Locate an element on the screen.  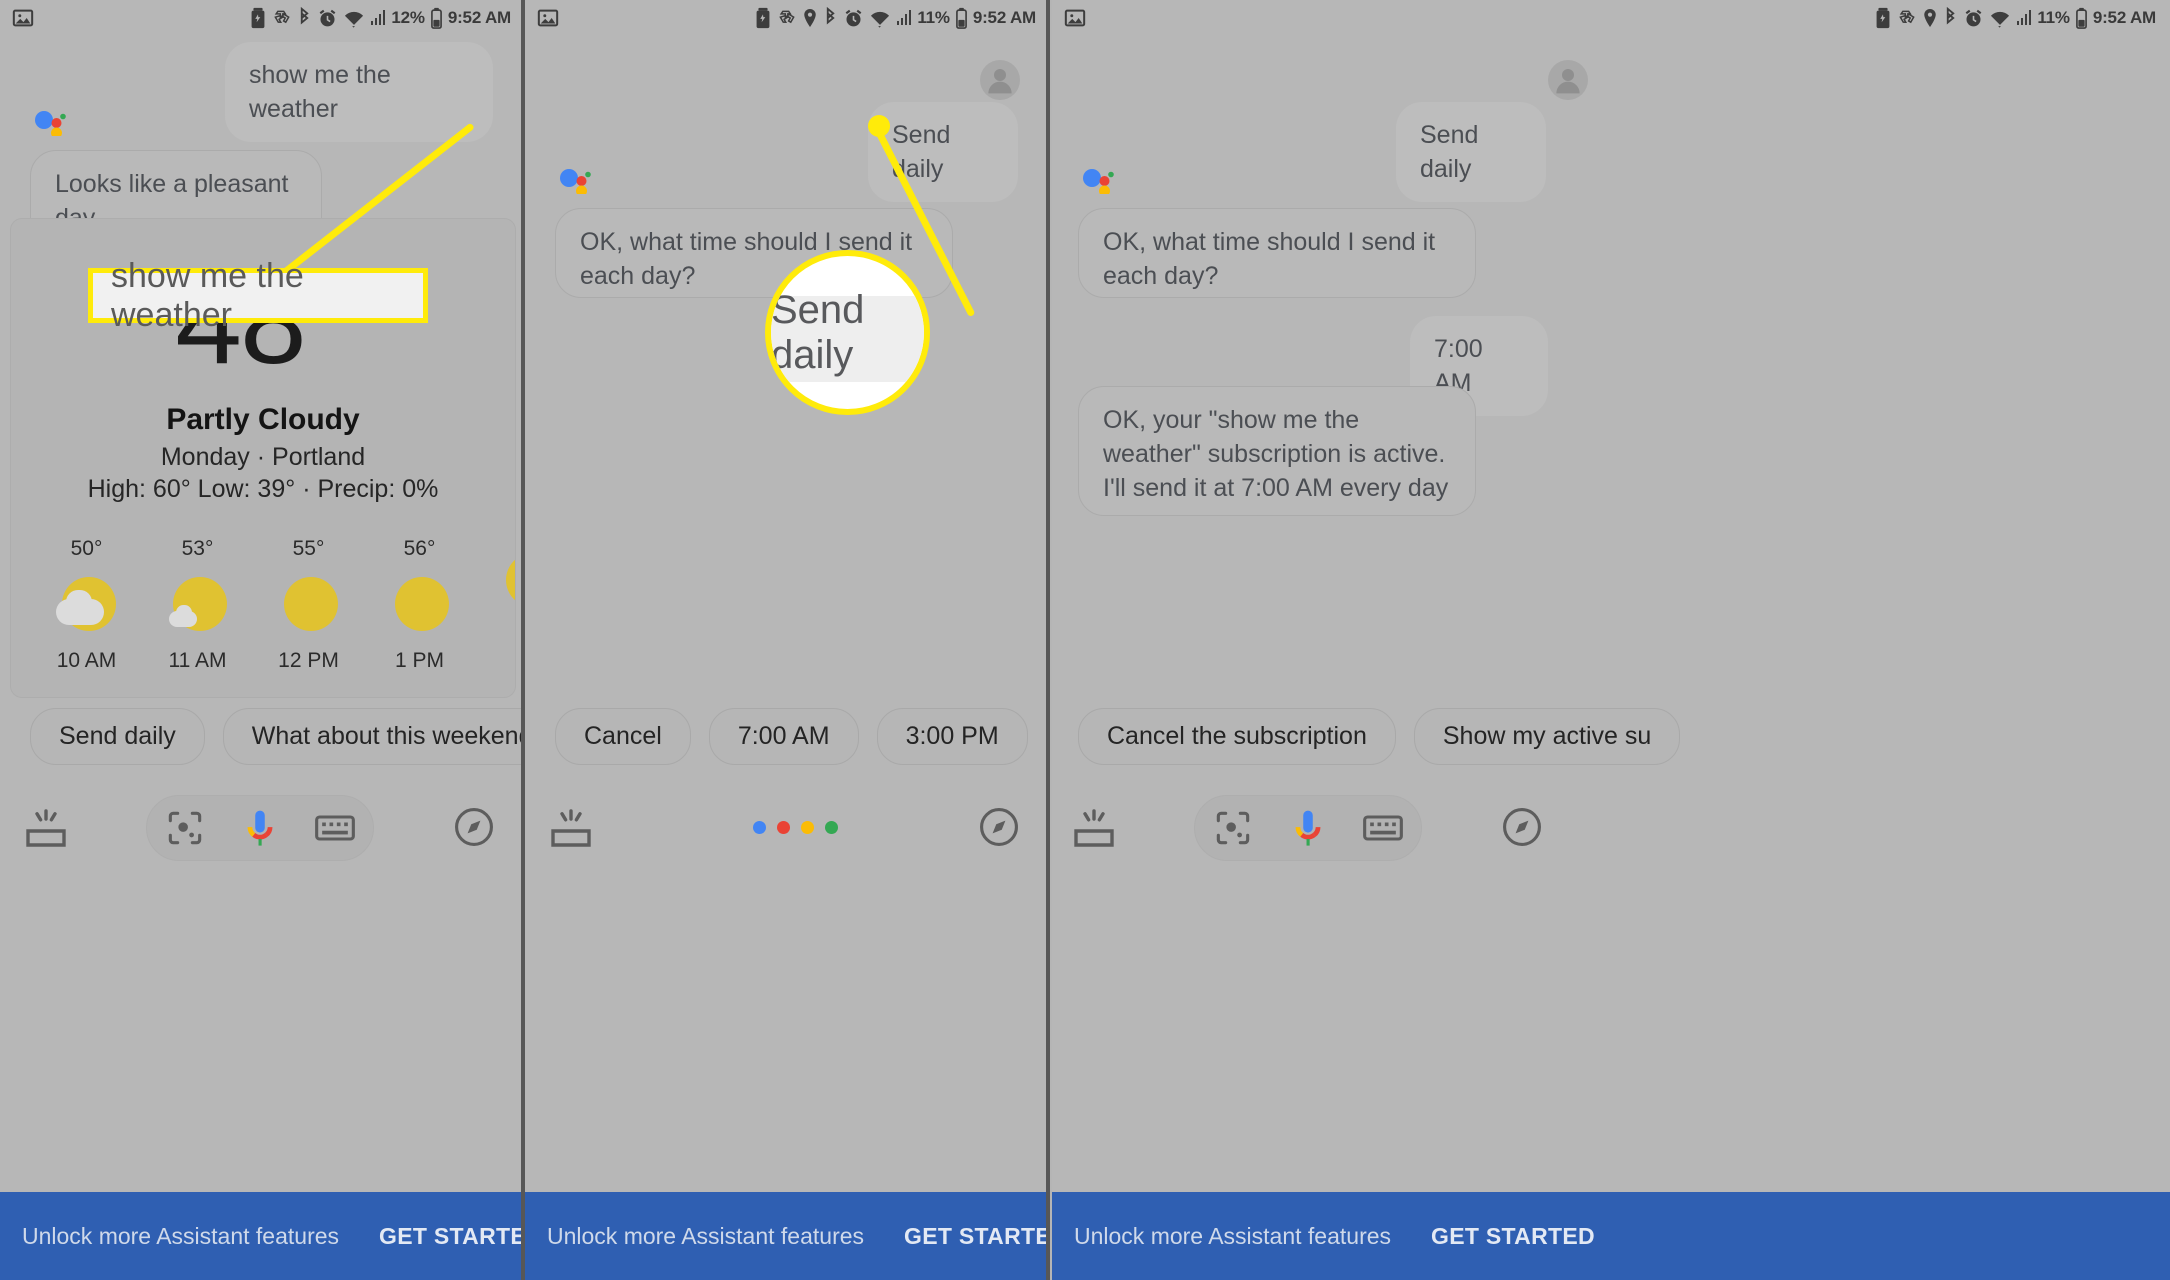
hourly-time: 11 AM is located at coordinates (197, 660).